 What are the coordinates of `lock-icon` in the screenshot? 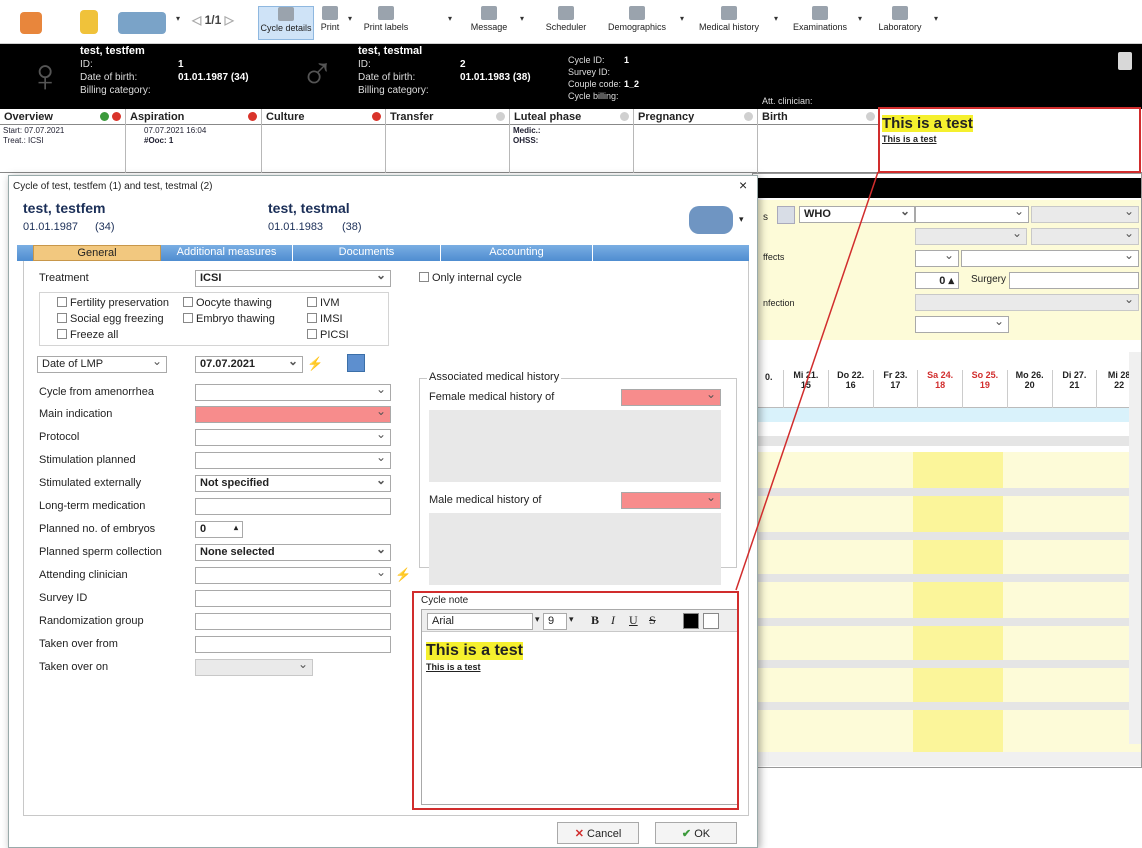 It's located at (89, 22).